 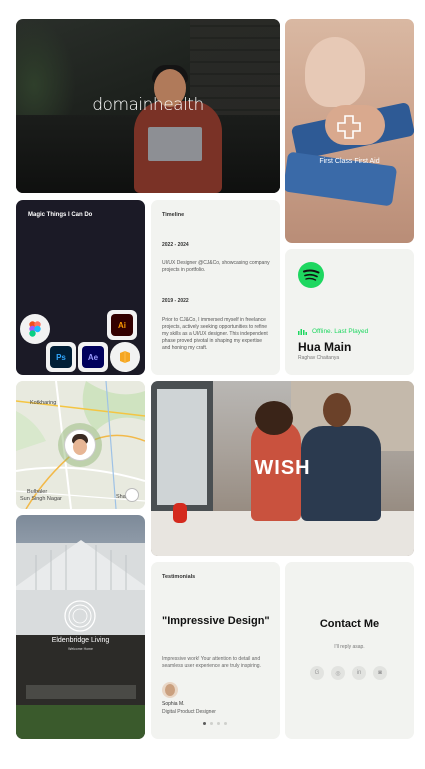 What do you see at coordinates (37, 492) in the screenshot?
I see `map-place-label: Bulbaler` at bounding box center [37, 492].